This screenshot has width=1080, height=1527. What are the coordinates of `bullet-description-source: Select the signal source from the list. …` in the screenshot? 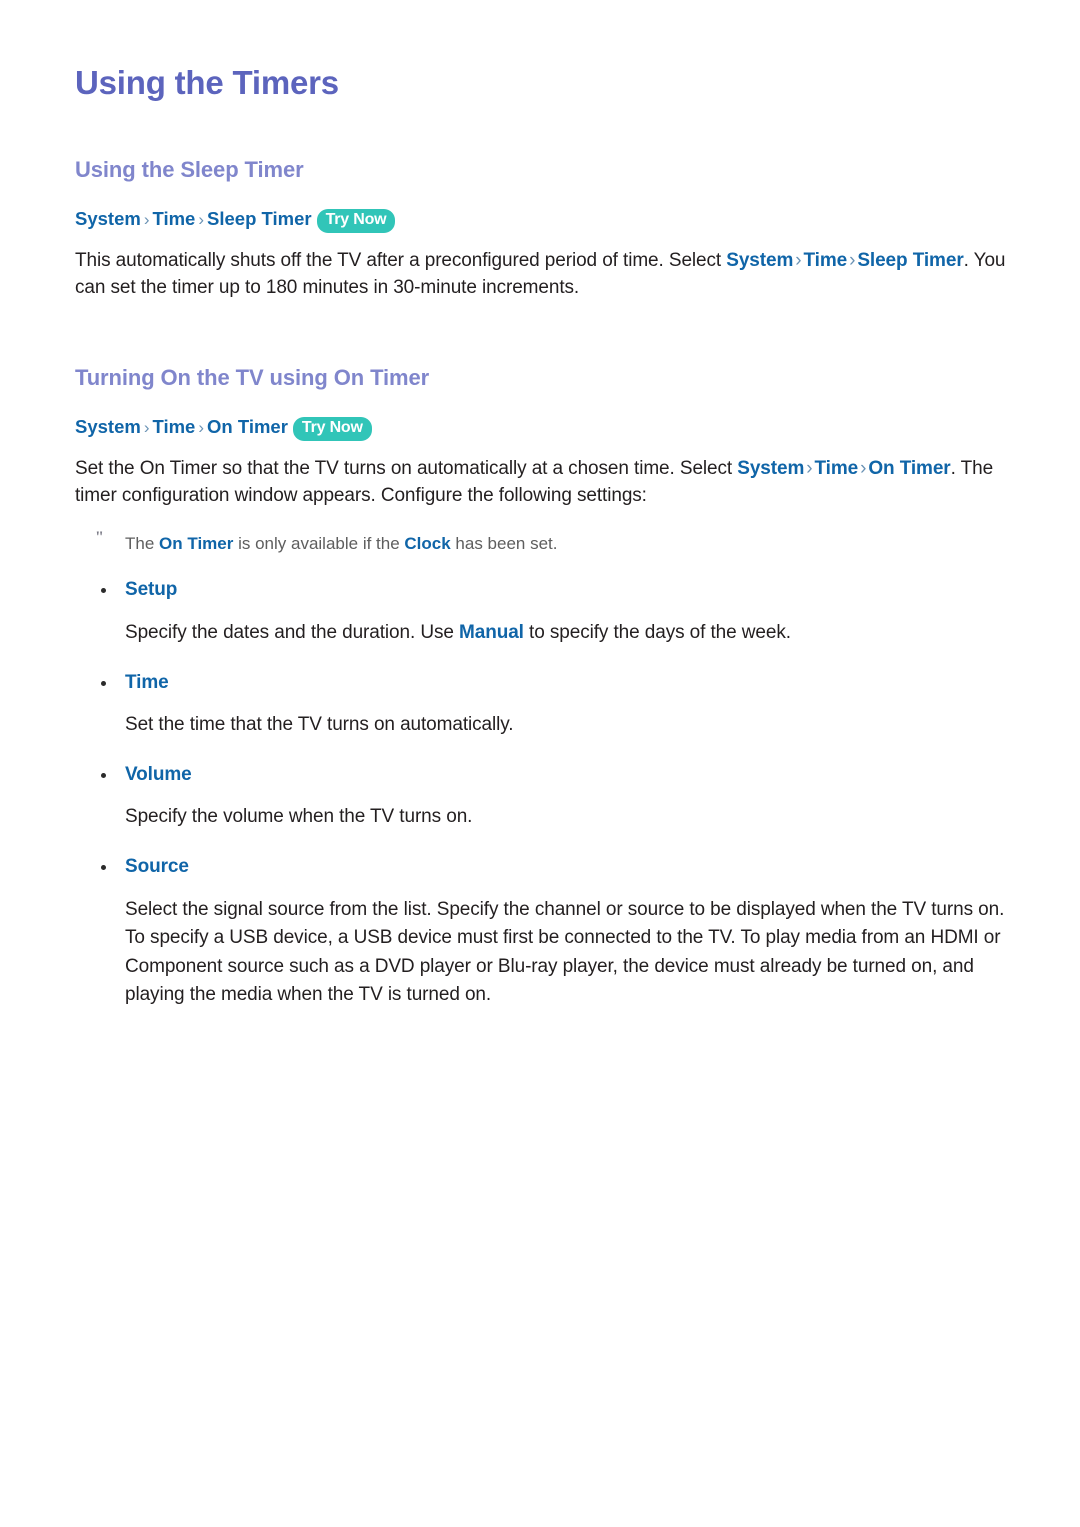 It's located at (546, 953).